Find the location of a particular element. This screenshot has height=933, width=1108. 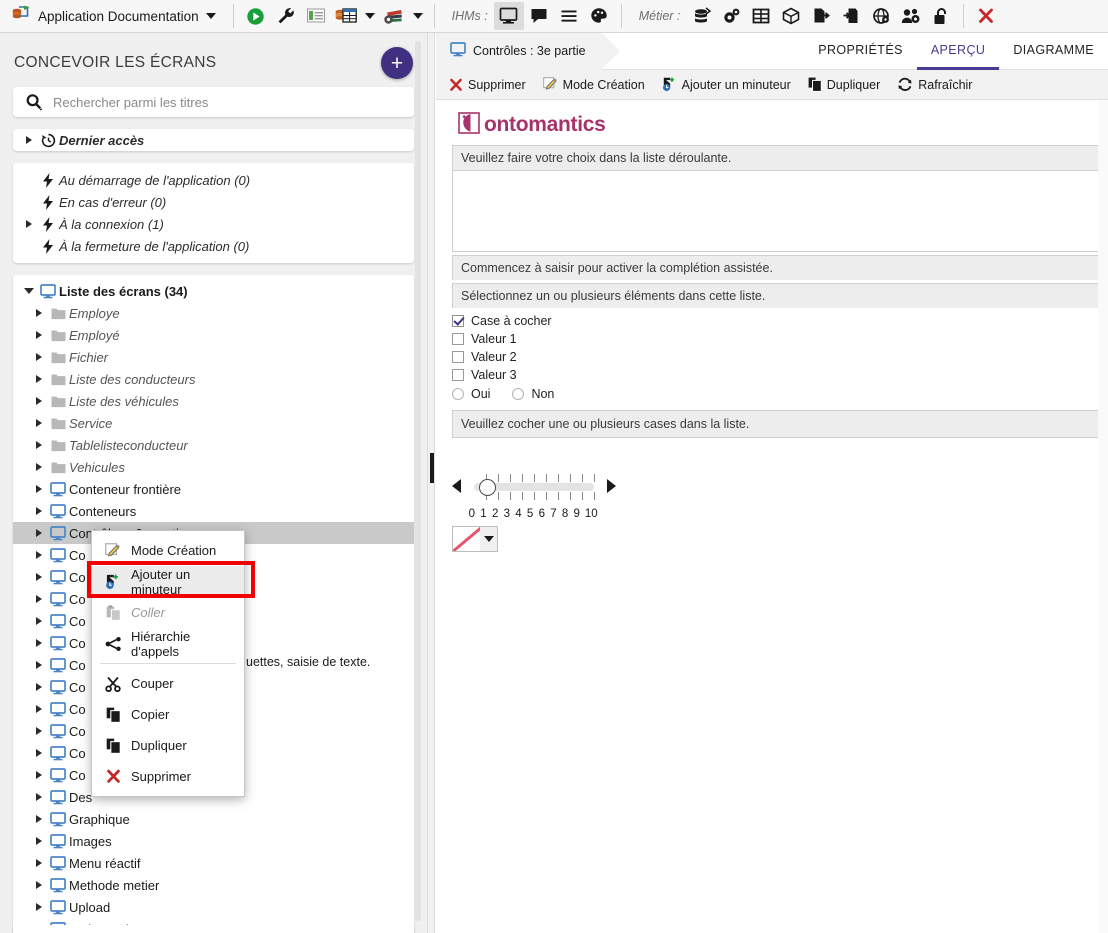

tree-item-folder: Liste des conducteurs is located at coordinates (213, 379).